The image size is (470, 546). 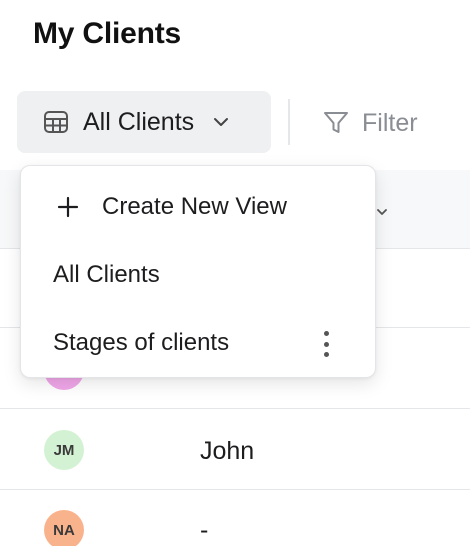 I want to click on view-item-all-clients: All Clients, so click(x=198, y=275).